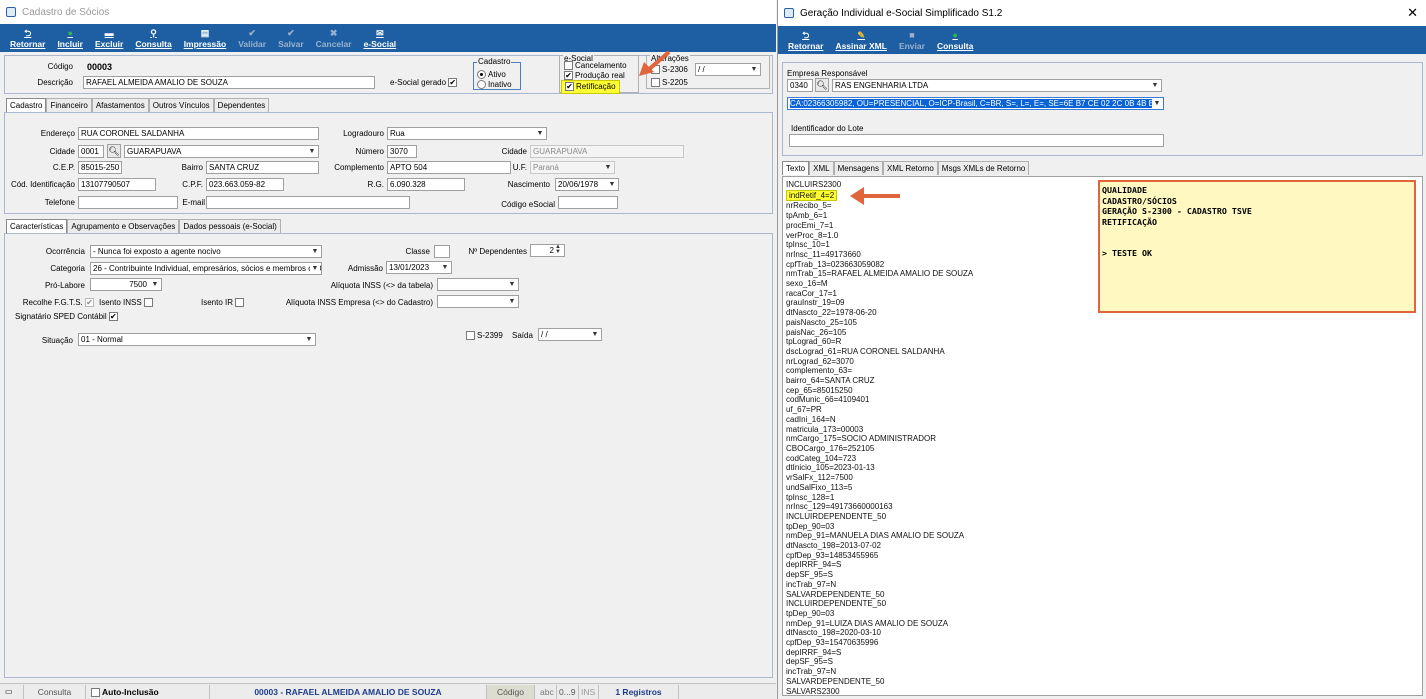 The width and height of the screenshot is (1426, 699). Describe the element at coordinates (206, 251) in the screenshot. I see `ocorrencia-select: - Nunca foi exposto a agente nocivo ▼` at that location.